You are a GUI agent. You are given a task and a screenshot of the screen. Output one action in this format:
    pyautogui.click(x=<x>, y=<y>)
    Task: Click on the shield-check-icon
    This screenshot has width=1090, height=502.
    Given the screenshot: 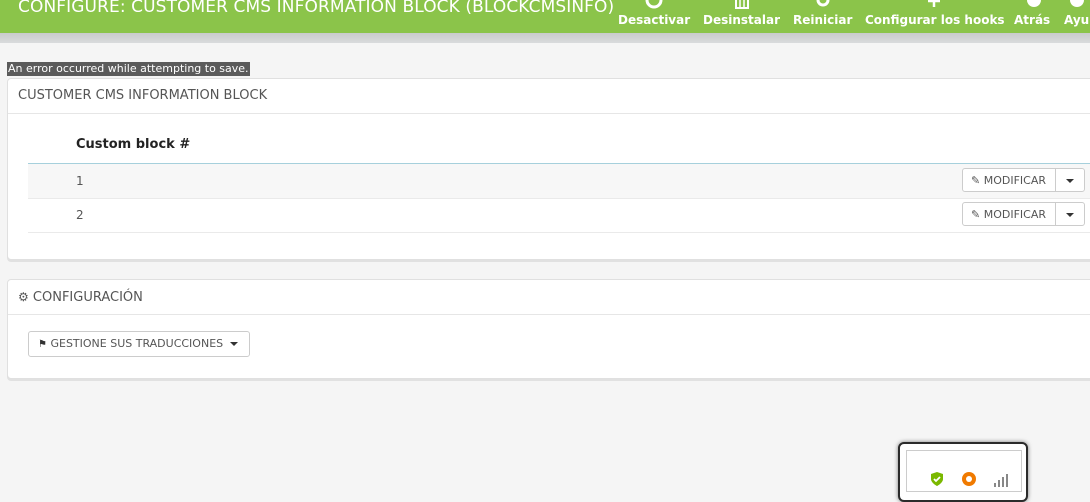 What is the action you would take?
    pyautogui.click(x=937, y=479)
    